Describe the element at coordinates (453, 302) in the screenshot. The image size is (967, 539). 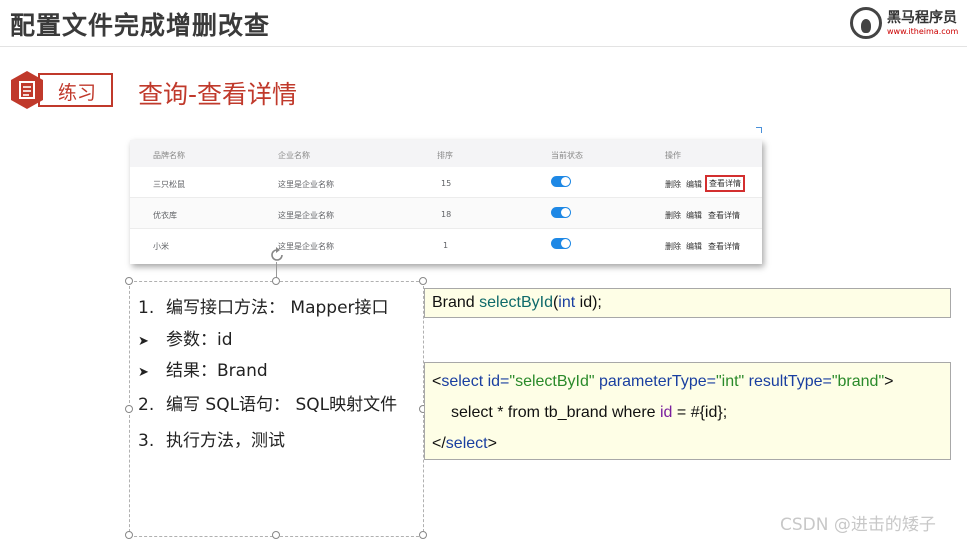
I see `code-type: Brand` at that location.